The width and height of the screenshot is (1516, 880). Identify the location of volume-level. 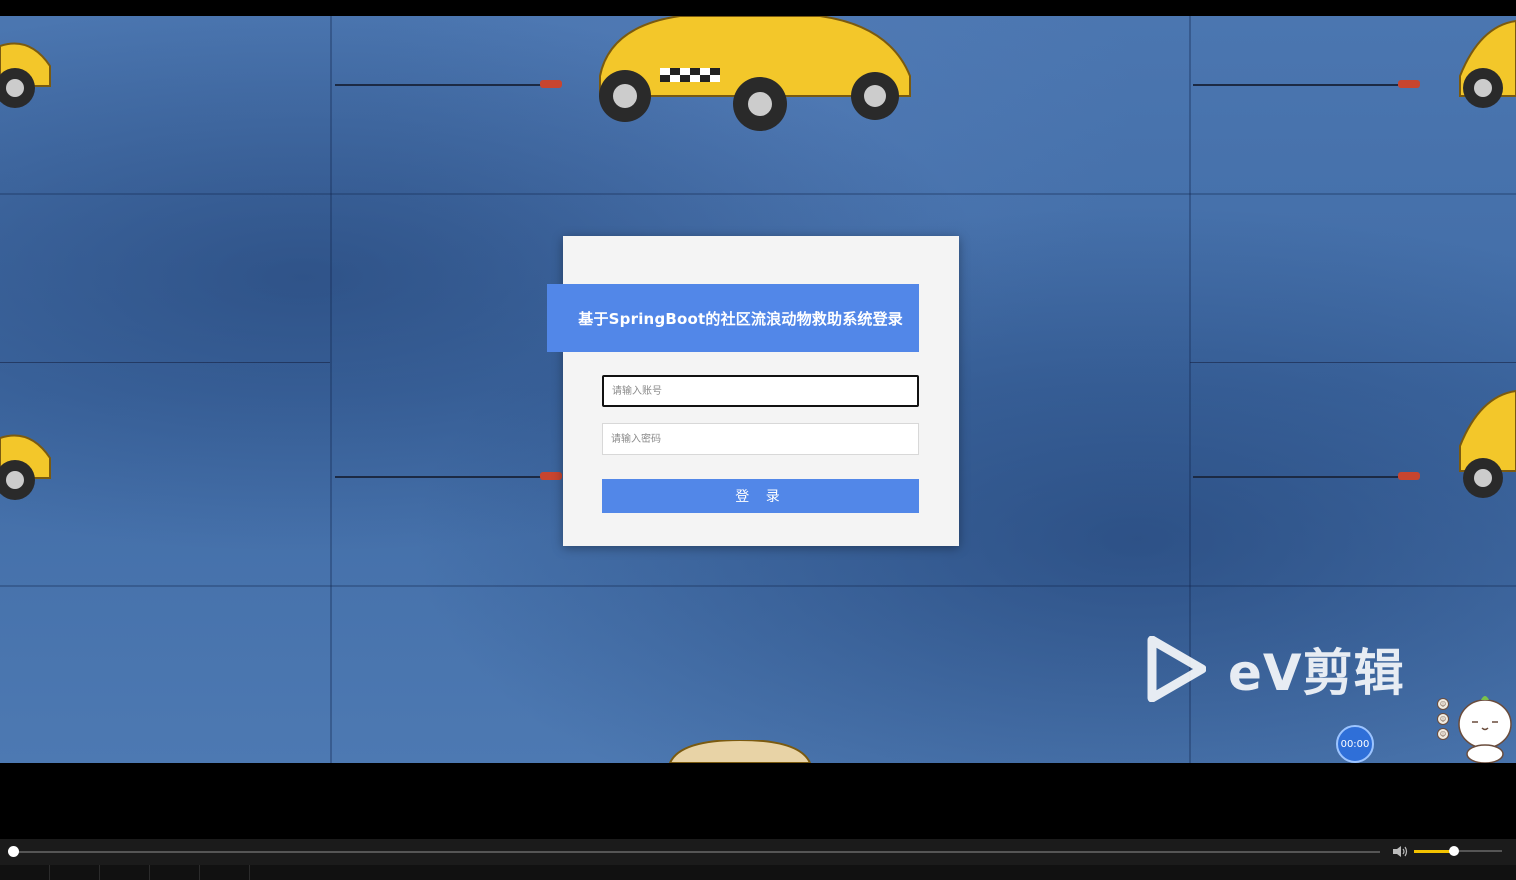
(1434, 851).